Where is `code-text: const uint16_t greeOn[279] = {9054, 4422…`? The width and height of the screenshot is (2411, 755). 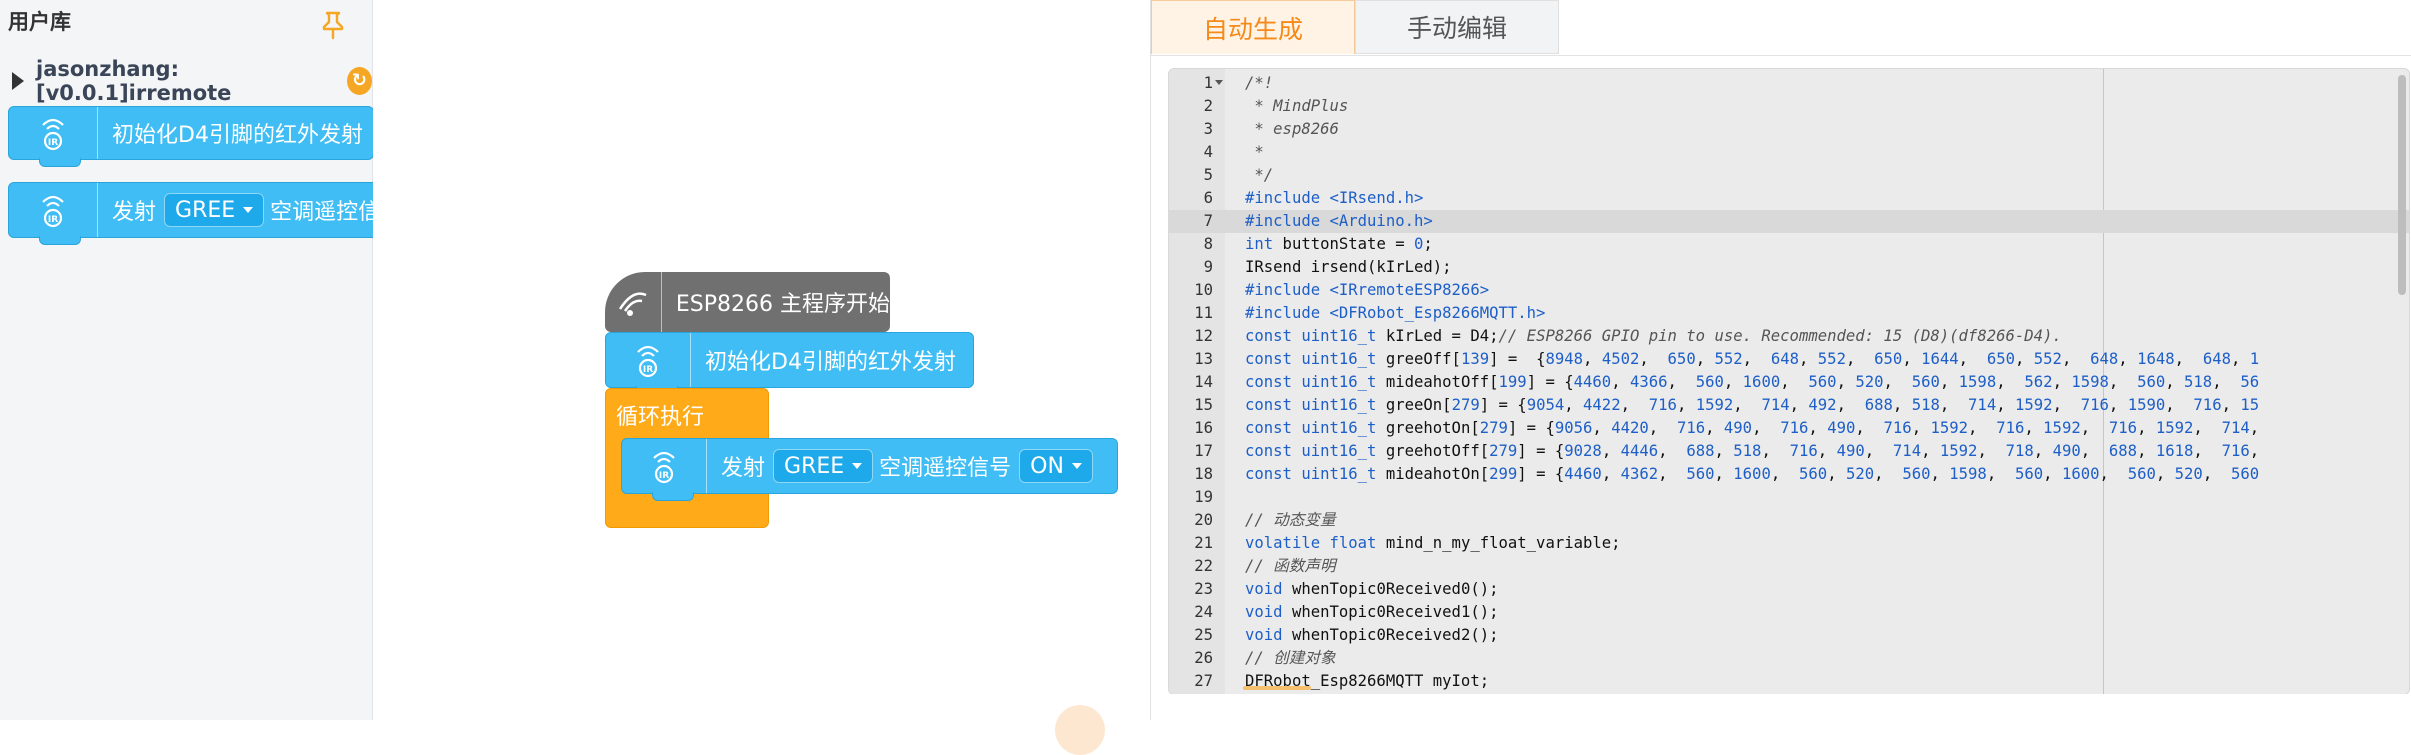
code-text: const uint16_t greeOn[279] = {9054, 4422… is located at coordinates (1752, 405).